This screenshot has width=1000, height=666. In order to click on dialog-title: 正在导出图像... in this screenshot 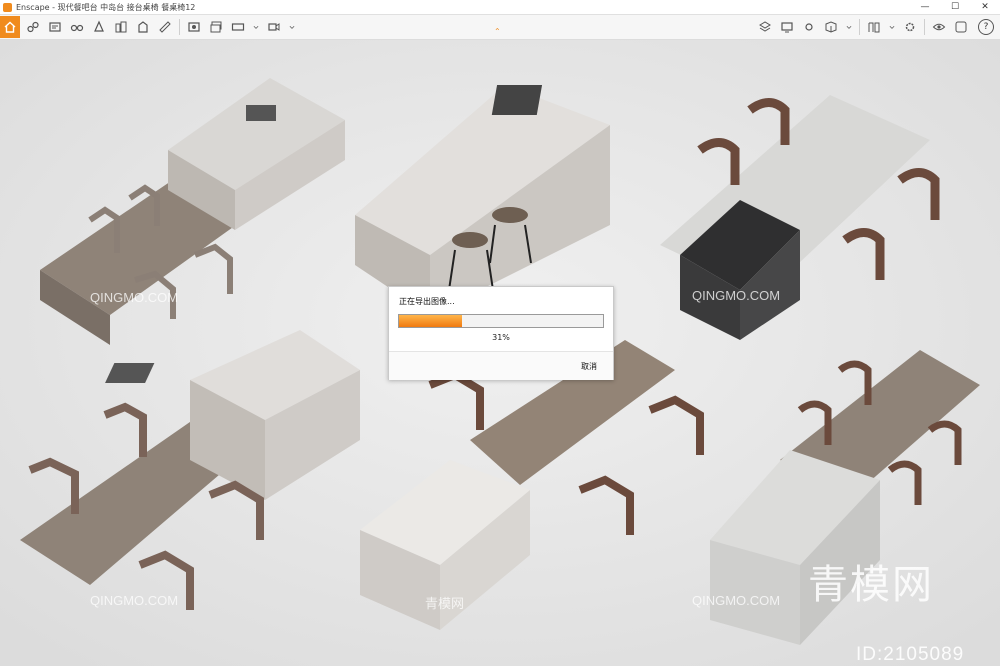, I will do `click(427, 301)`.